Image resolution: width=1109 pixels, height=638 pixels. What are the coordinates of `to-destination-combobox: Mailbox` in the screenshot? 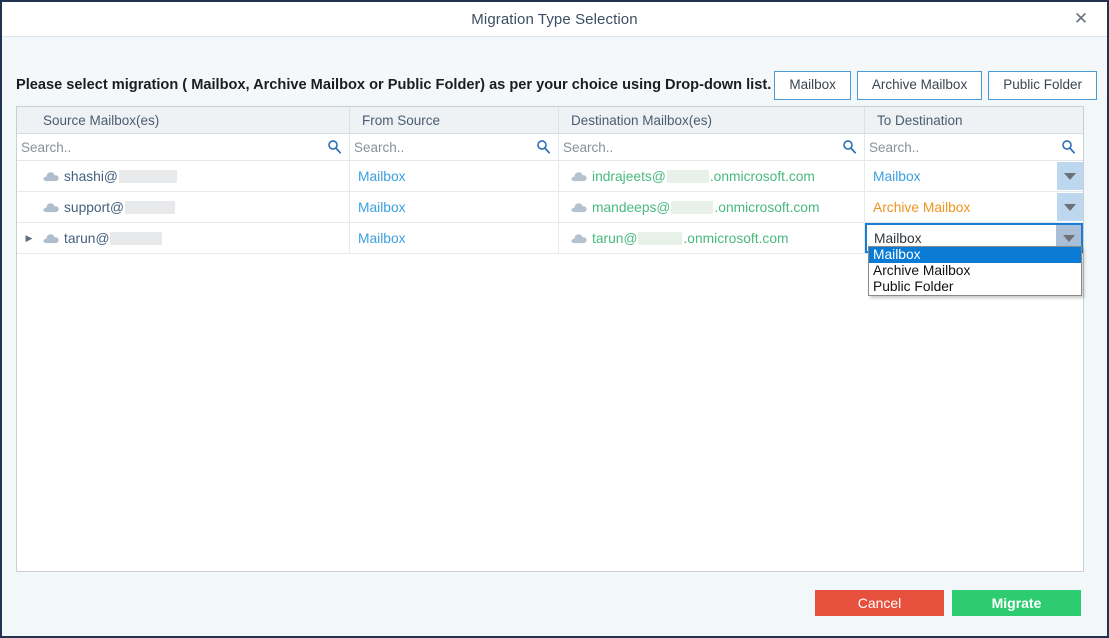 It's located at (974, 176).